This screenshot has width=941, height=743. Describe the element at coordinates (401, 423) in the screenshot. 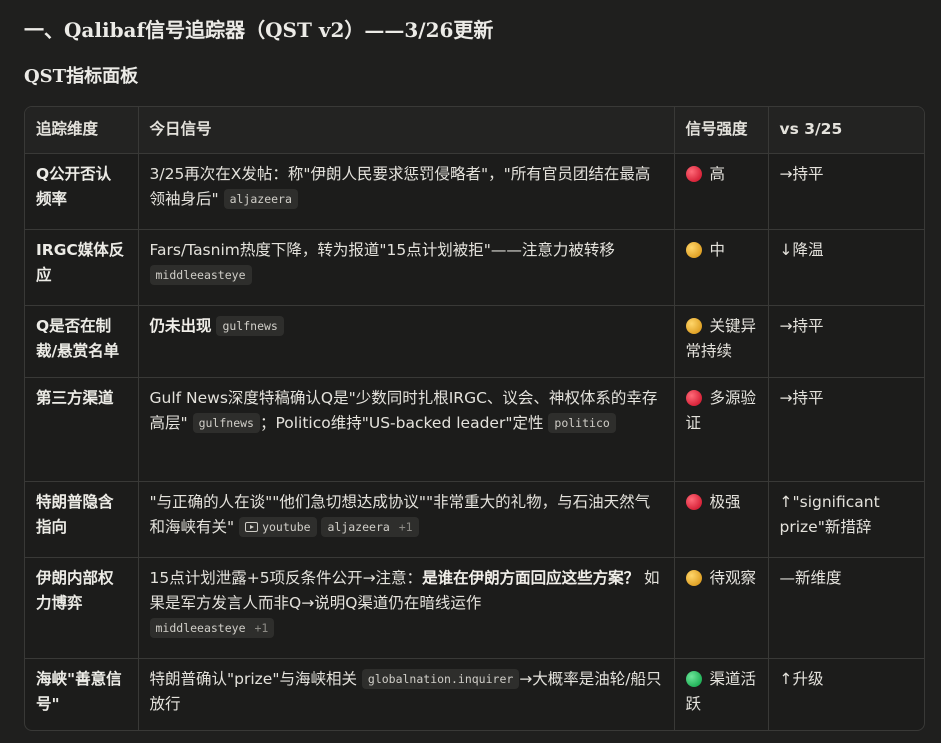

I see `signal-text: ；Politico维持"US-backed leader"定性` at that location.